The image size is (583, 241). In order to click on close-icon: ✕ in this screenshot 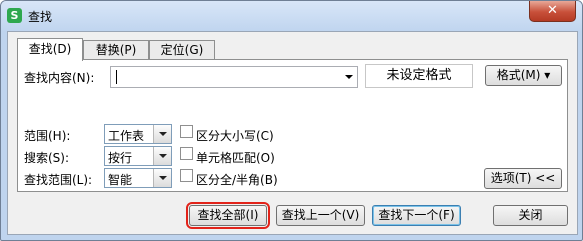, I will do `click(552, 10)`.